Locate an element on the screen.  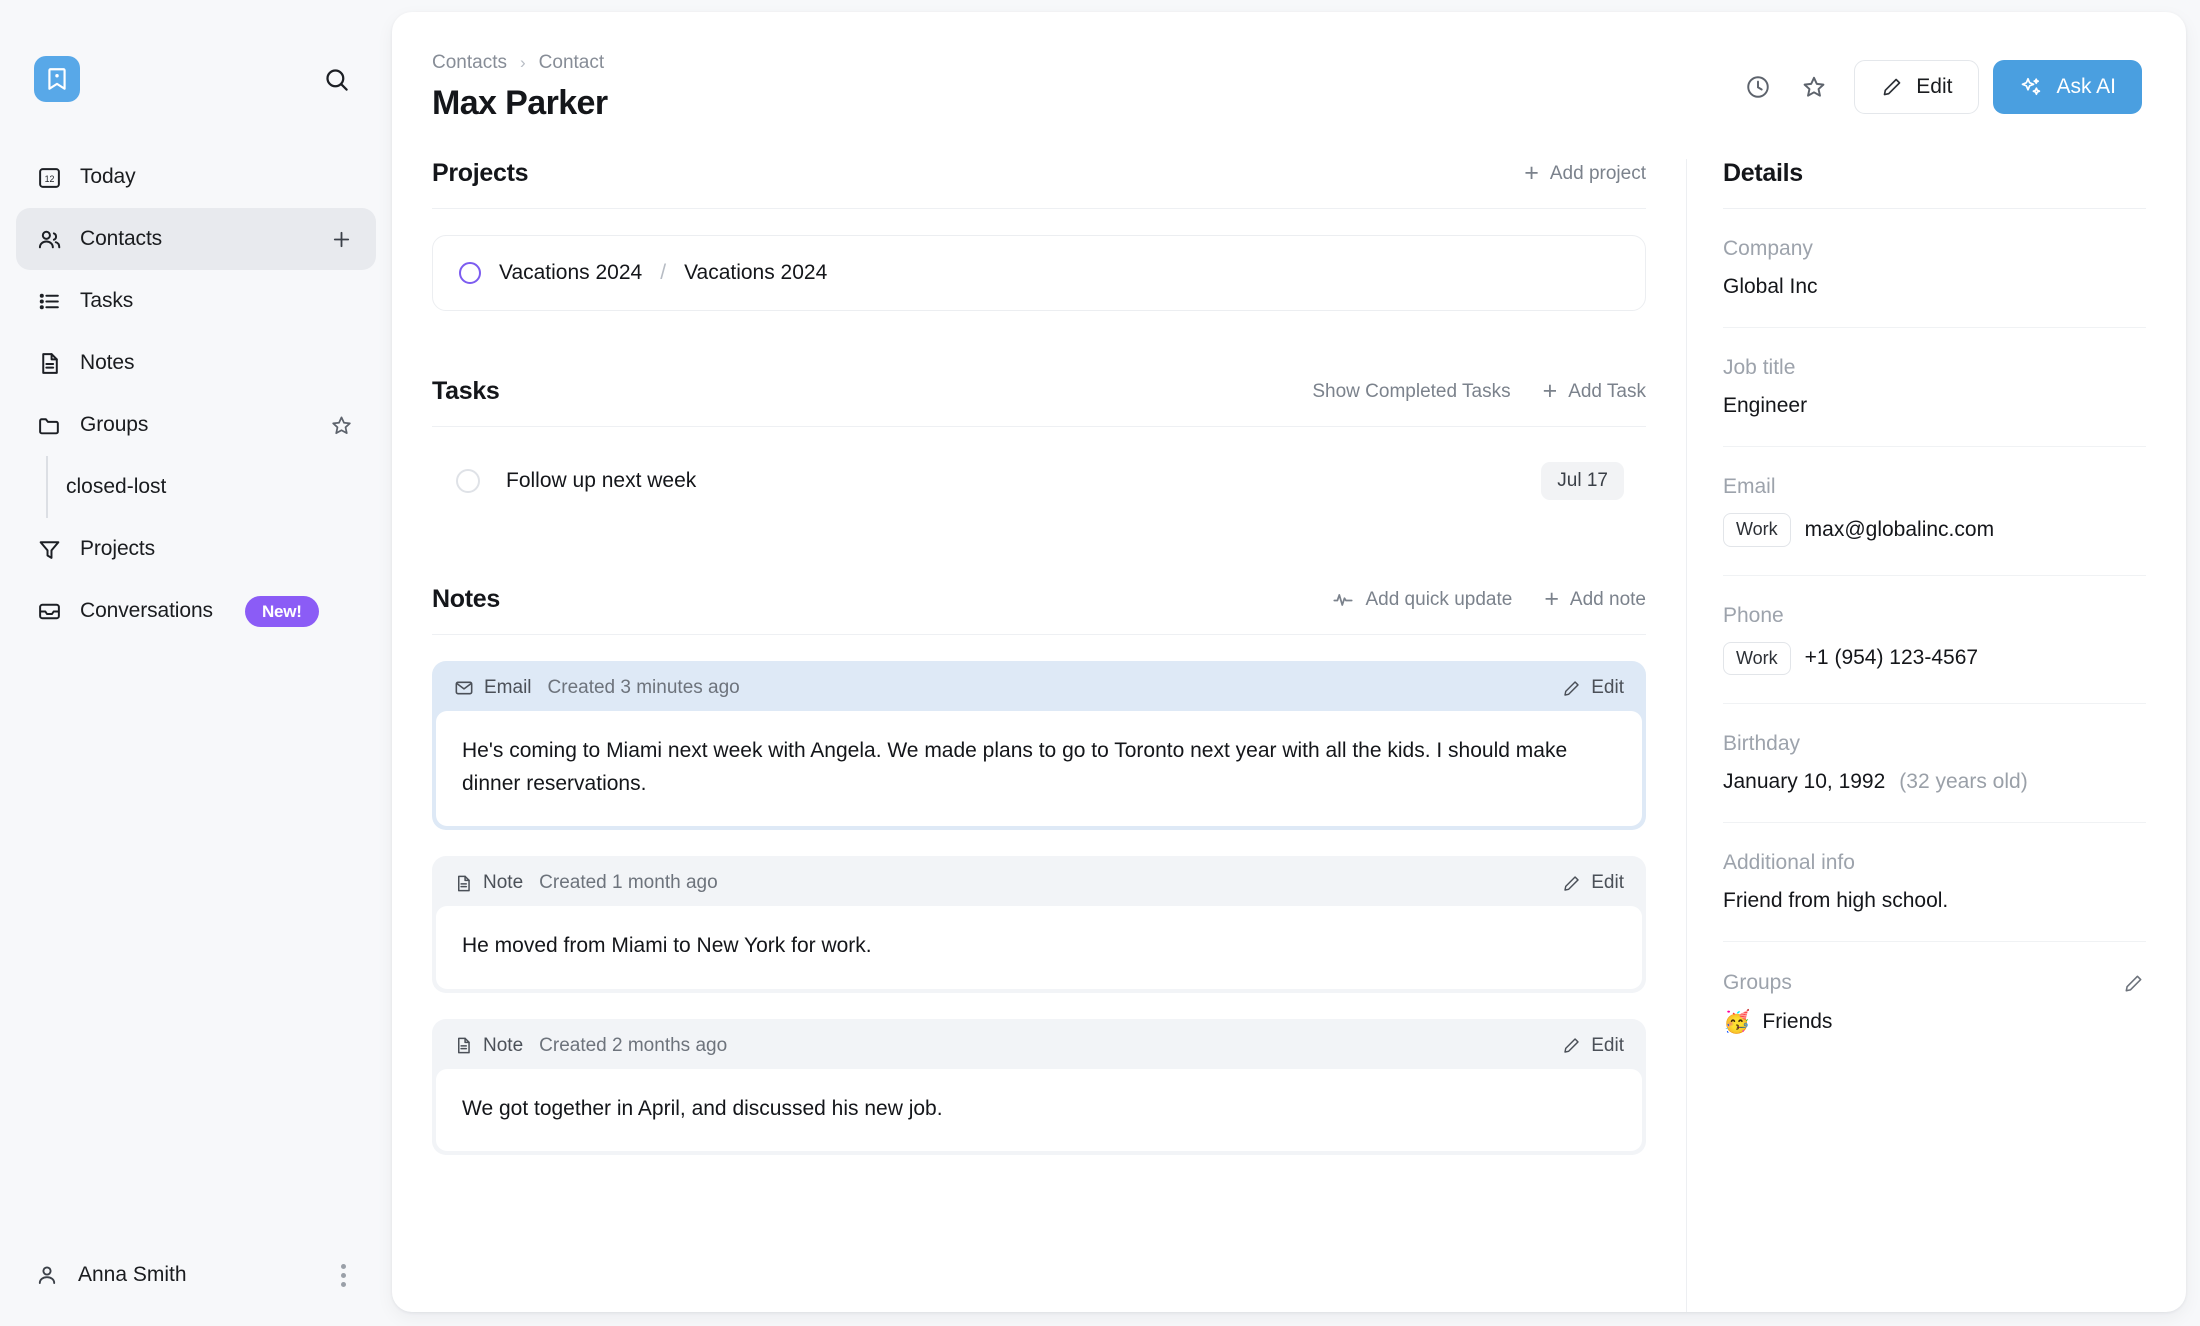
detail-phone: Phone Work +1 (954) 123-4567 is located at coordinates (1934, 640).